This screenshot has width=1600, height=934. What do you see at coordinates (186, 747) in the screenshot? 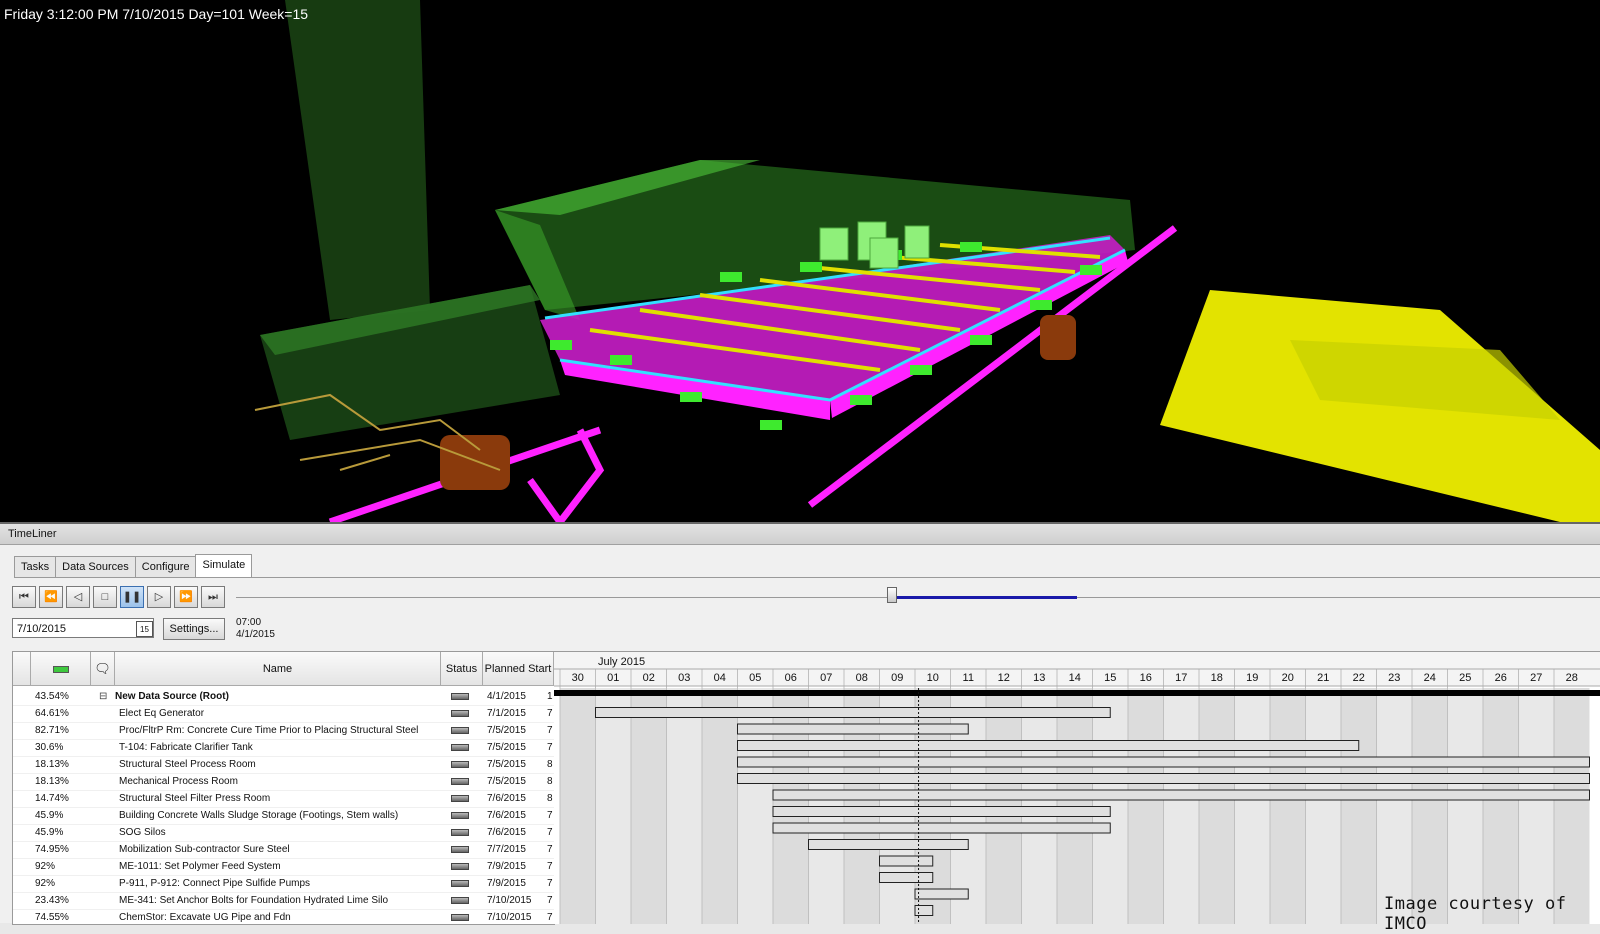
I see `task-name: T-104: Fabricate Clarifier Tank` at bounding box center [186, 747].